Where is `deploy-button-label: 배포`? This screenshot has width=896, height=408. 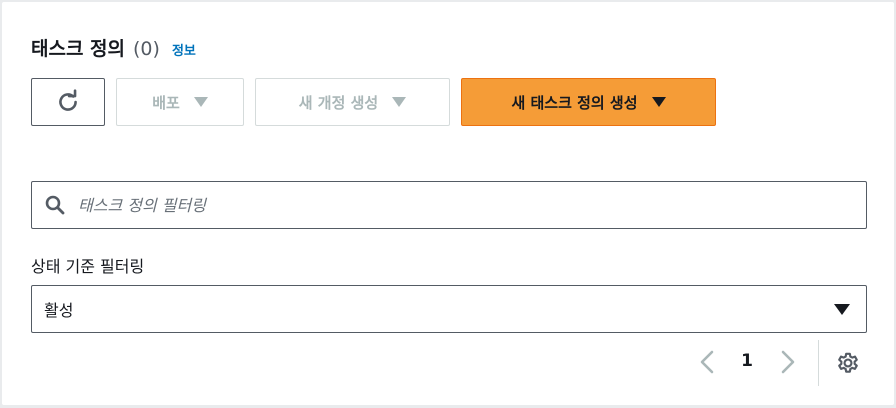 deploy-button-label: 배포 is located at coordinates (166, 102).